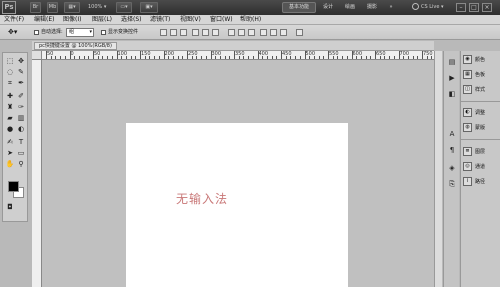  I want to click on shape-tool-icon: ▭, so click(21, 153).